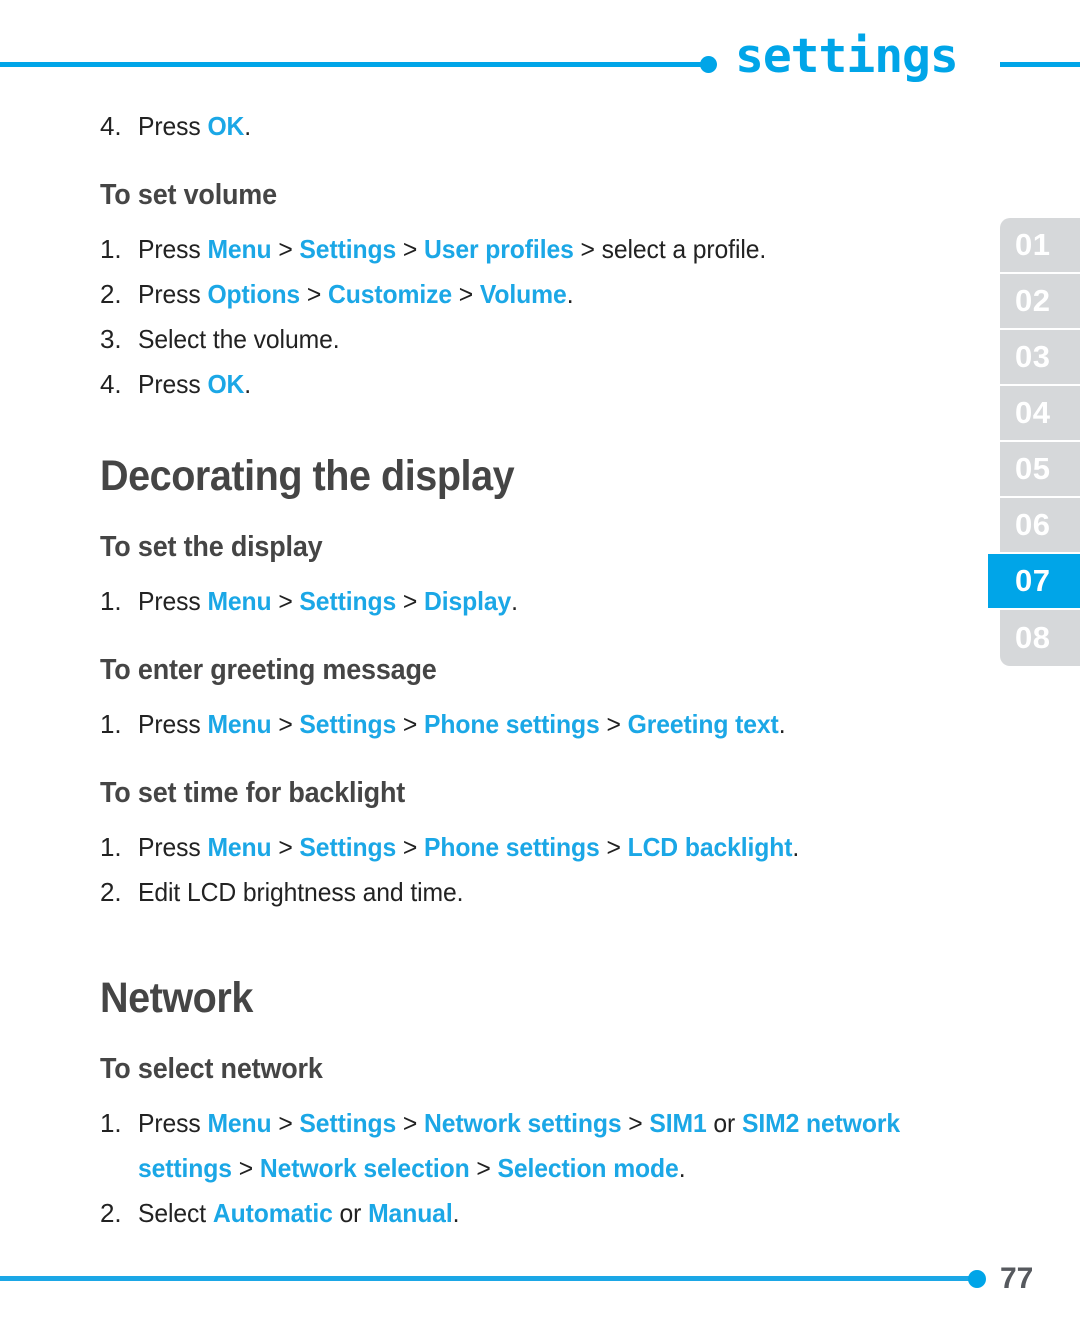 The height and width of the screenshot is (1333, 1080). I want to click on section-heading-greeting-message: To enter greeting message, so click(268, 670).